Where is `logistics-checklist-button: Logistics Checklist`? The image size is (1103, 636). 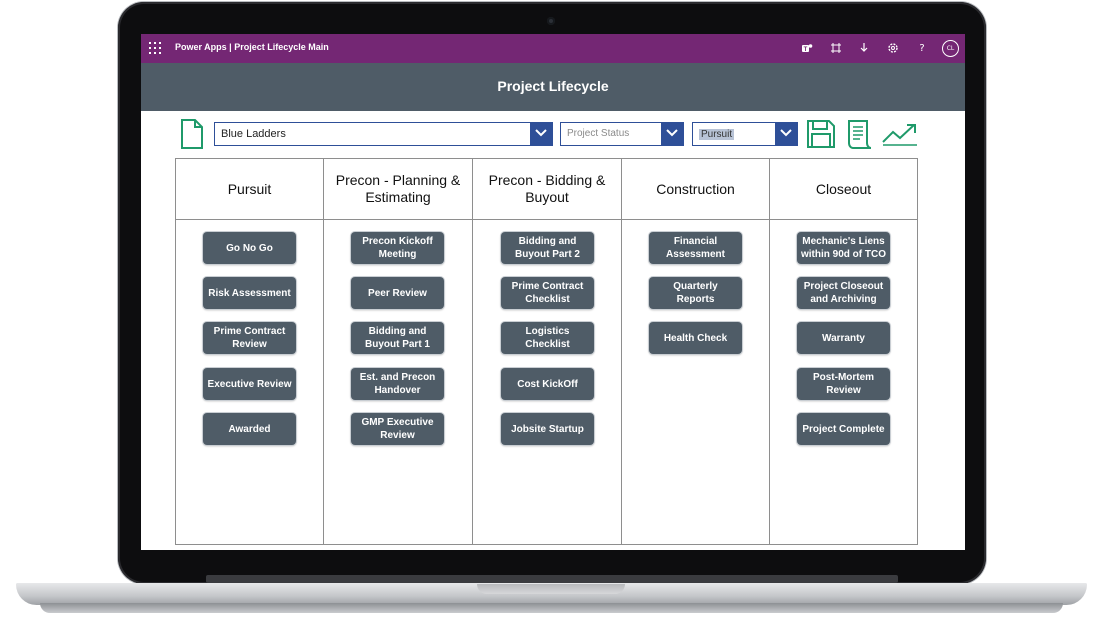 logistics-checklist-button: Logistics Checklist is located at coordinates (547, 338).